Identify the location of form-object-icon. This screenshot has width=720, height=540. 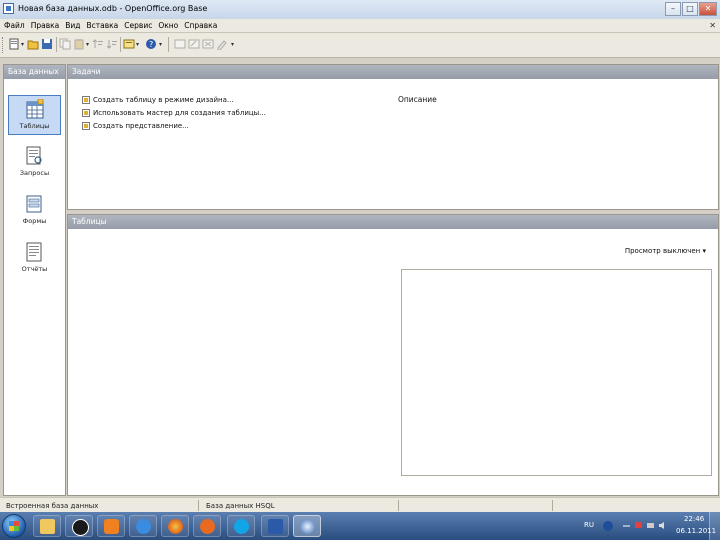
(129, 44).